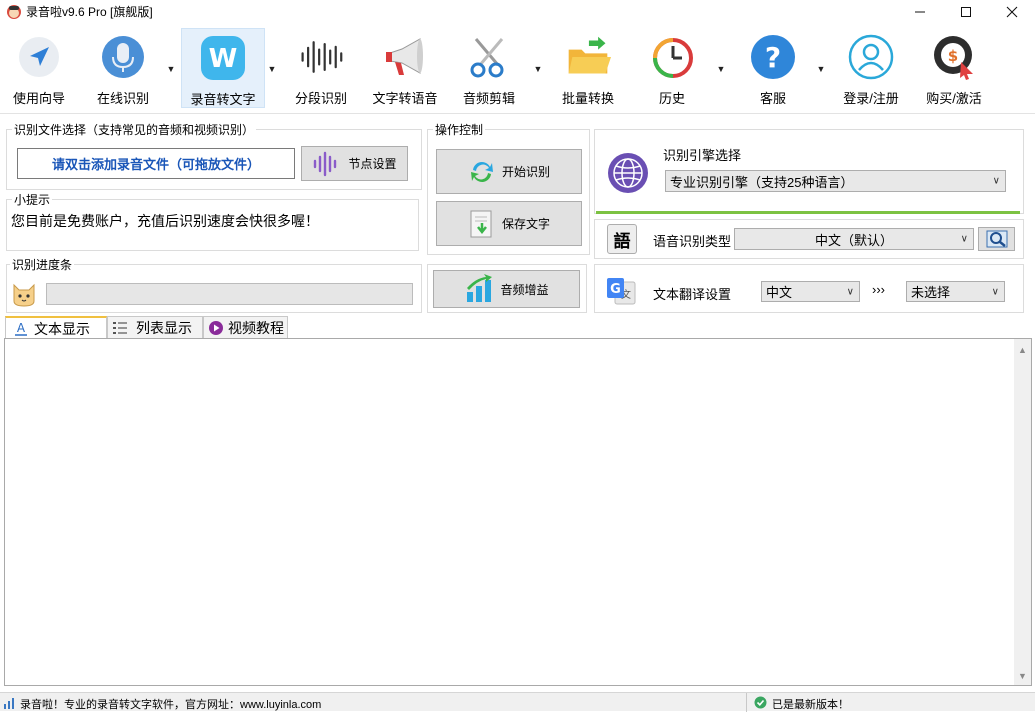 This screenshot has height=712, width=1035. What do you see at coordinates (405, 98) in the screenshot?
I see `toolbar-label: 文字转语音` at bounding box center [405, 98].